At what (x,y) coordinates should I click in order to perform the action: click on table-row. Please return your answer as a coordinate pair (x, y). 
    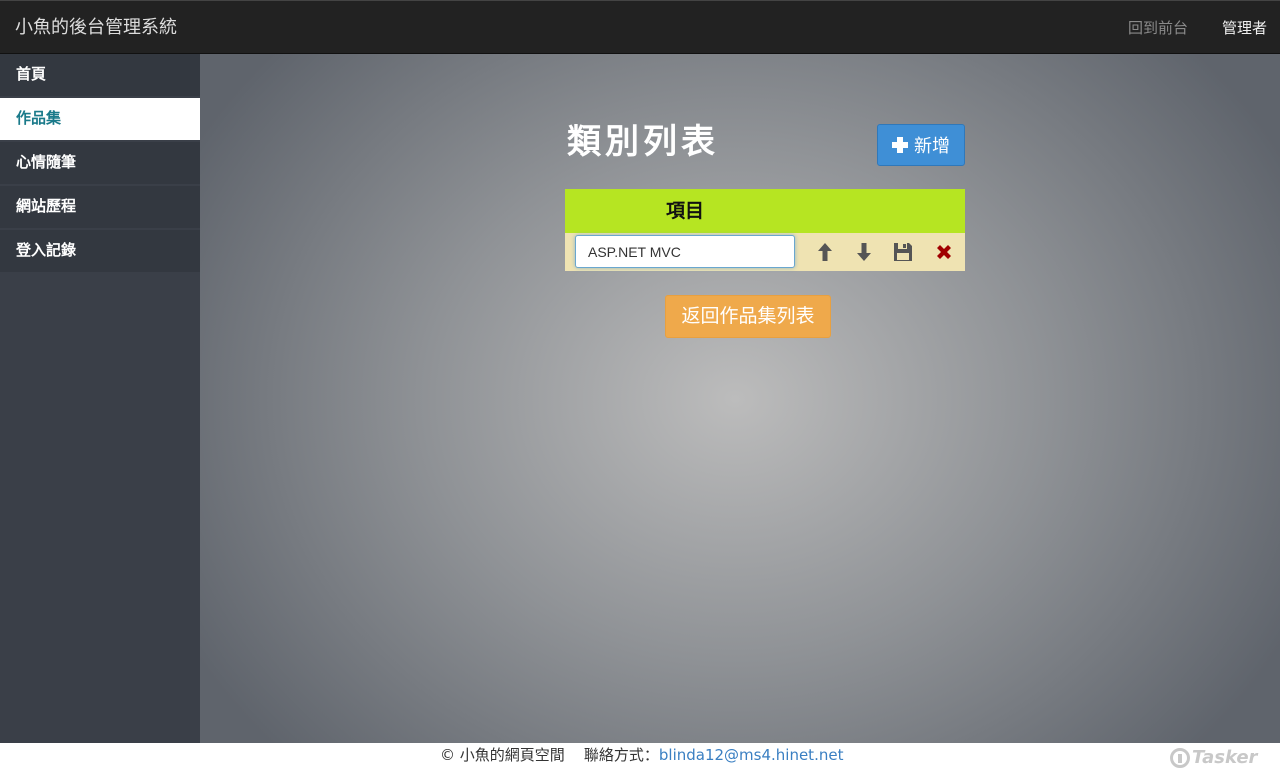
    Looking at the image, I should click on (765, 252).